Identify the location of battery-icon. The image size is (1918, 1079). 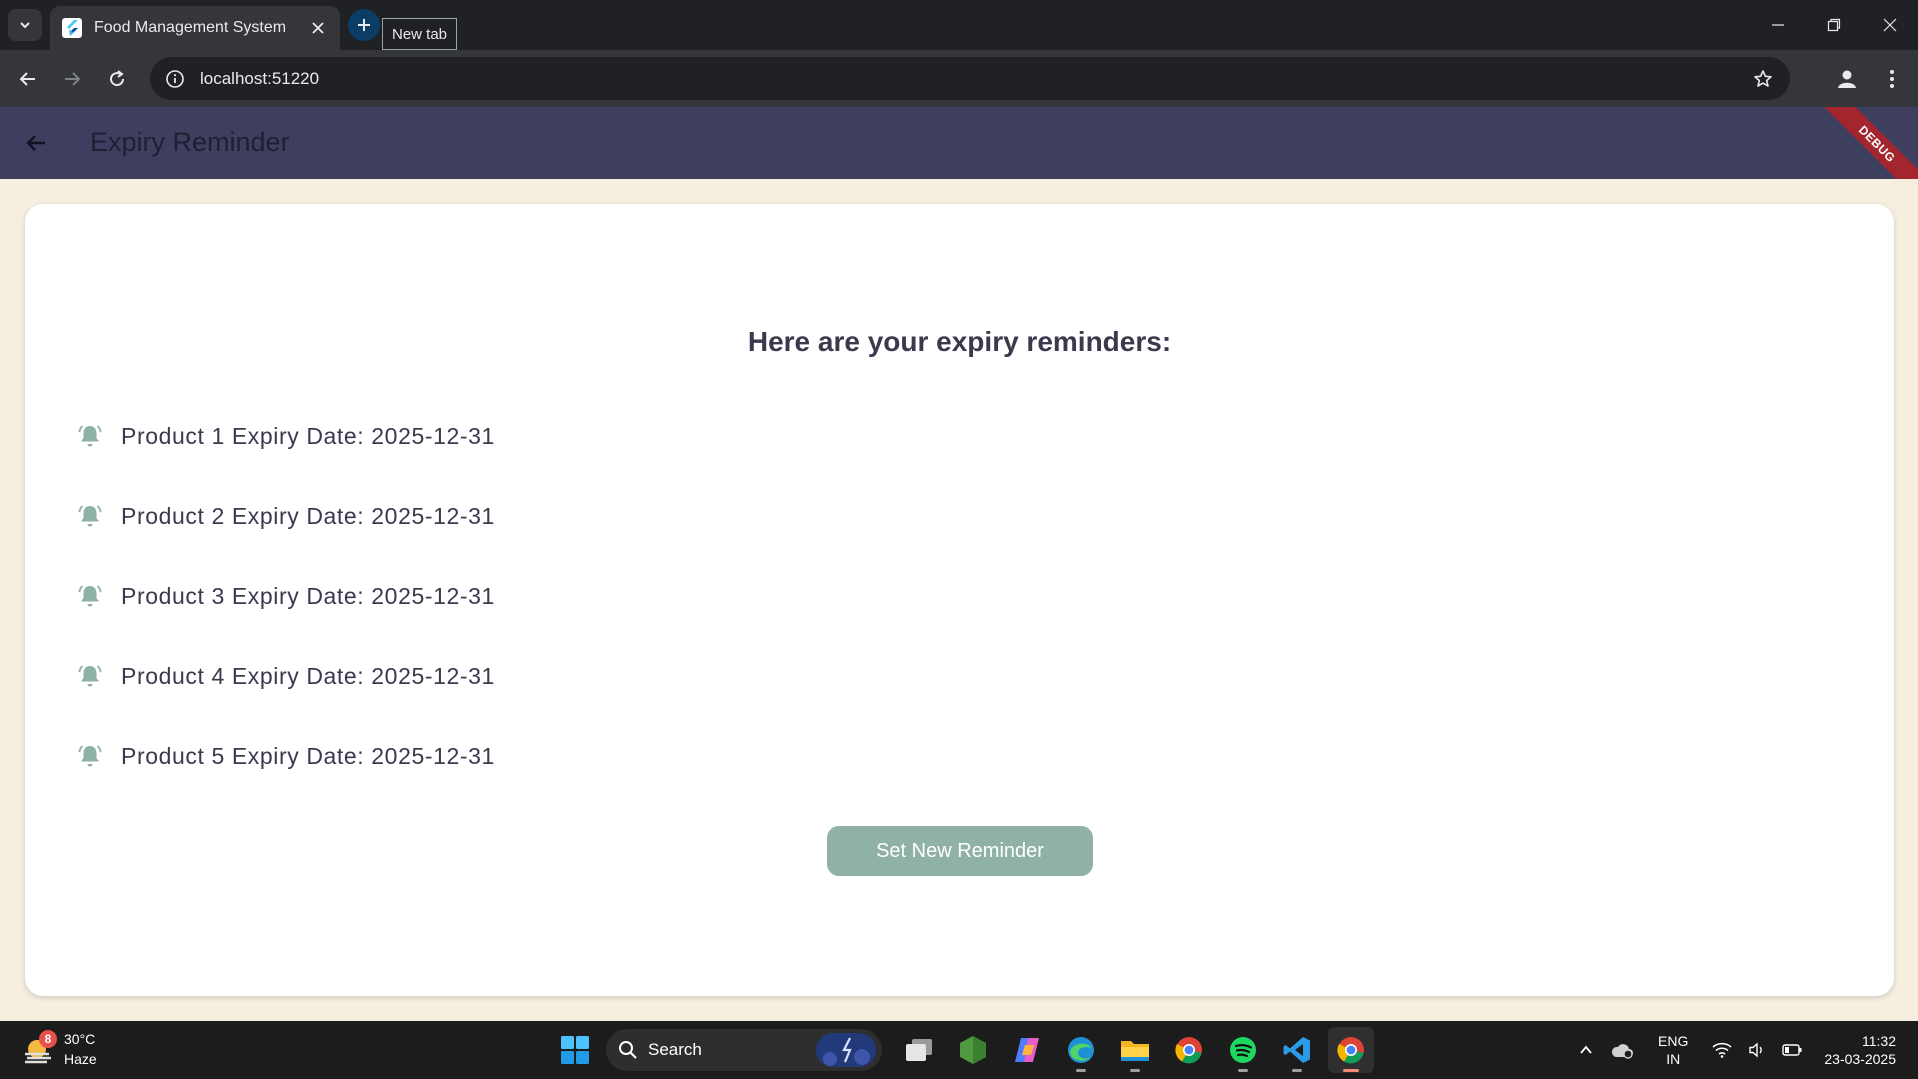
(1792, 1050).